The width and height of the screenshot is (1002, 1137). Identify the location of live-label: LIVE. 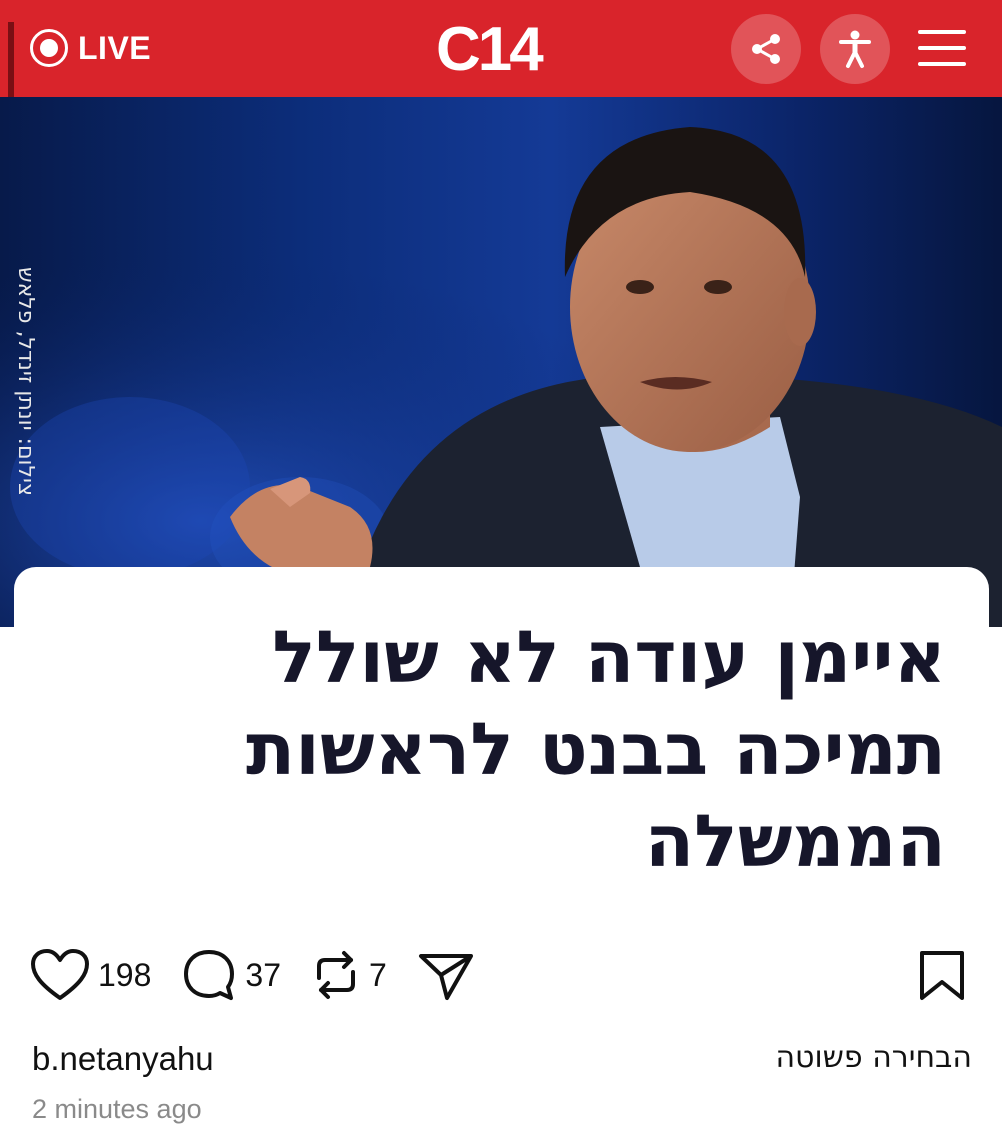
(115, 47).